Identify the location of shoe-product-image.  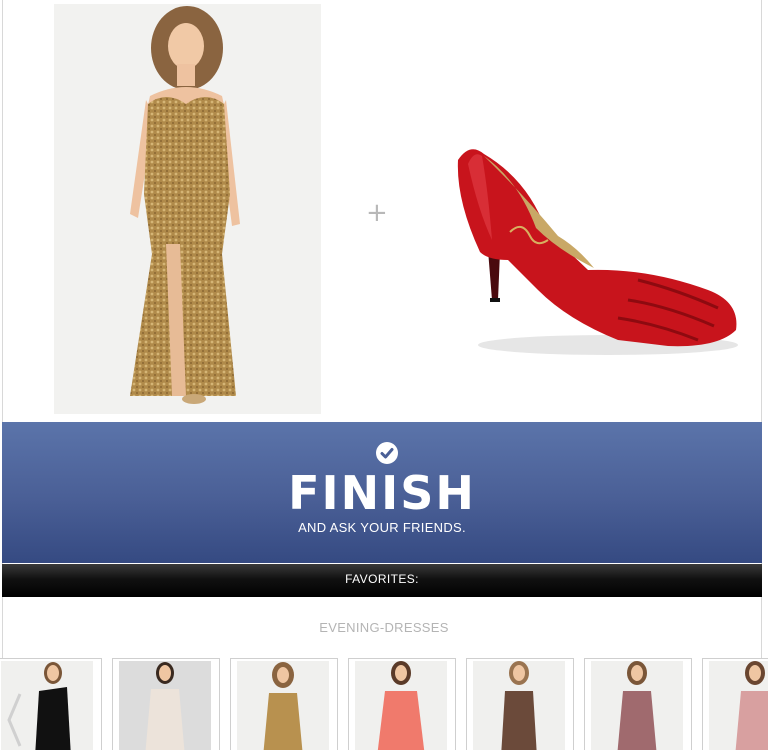
(583, 251).